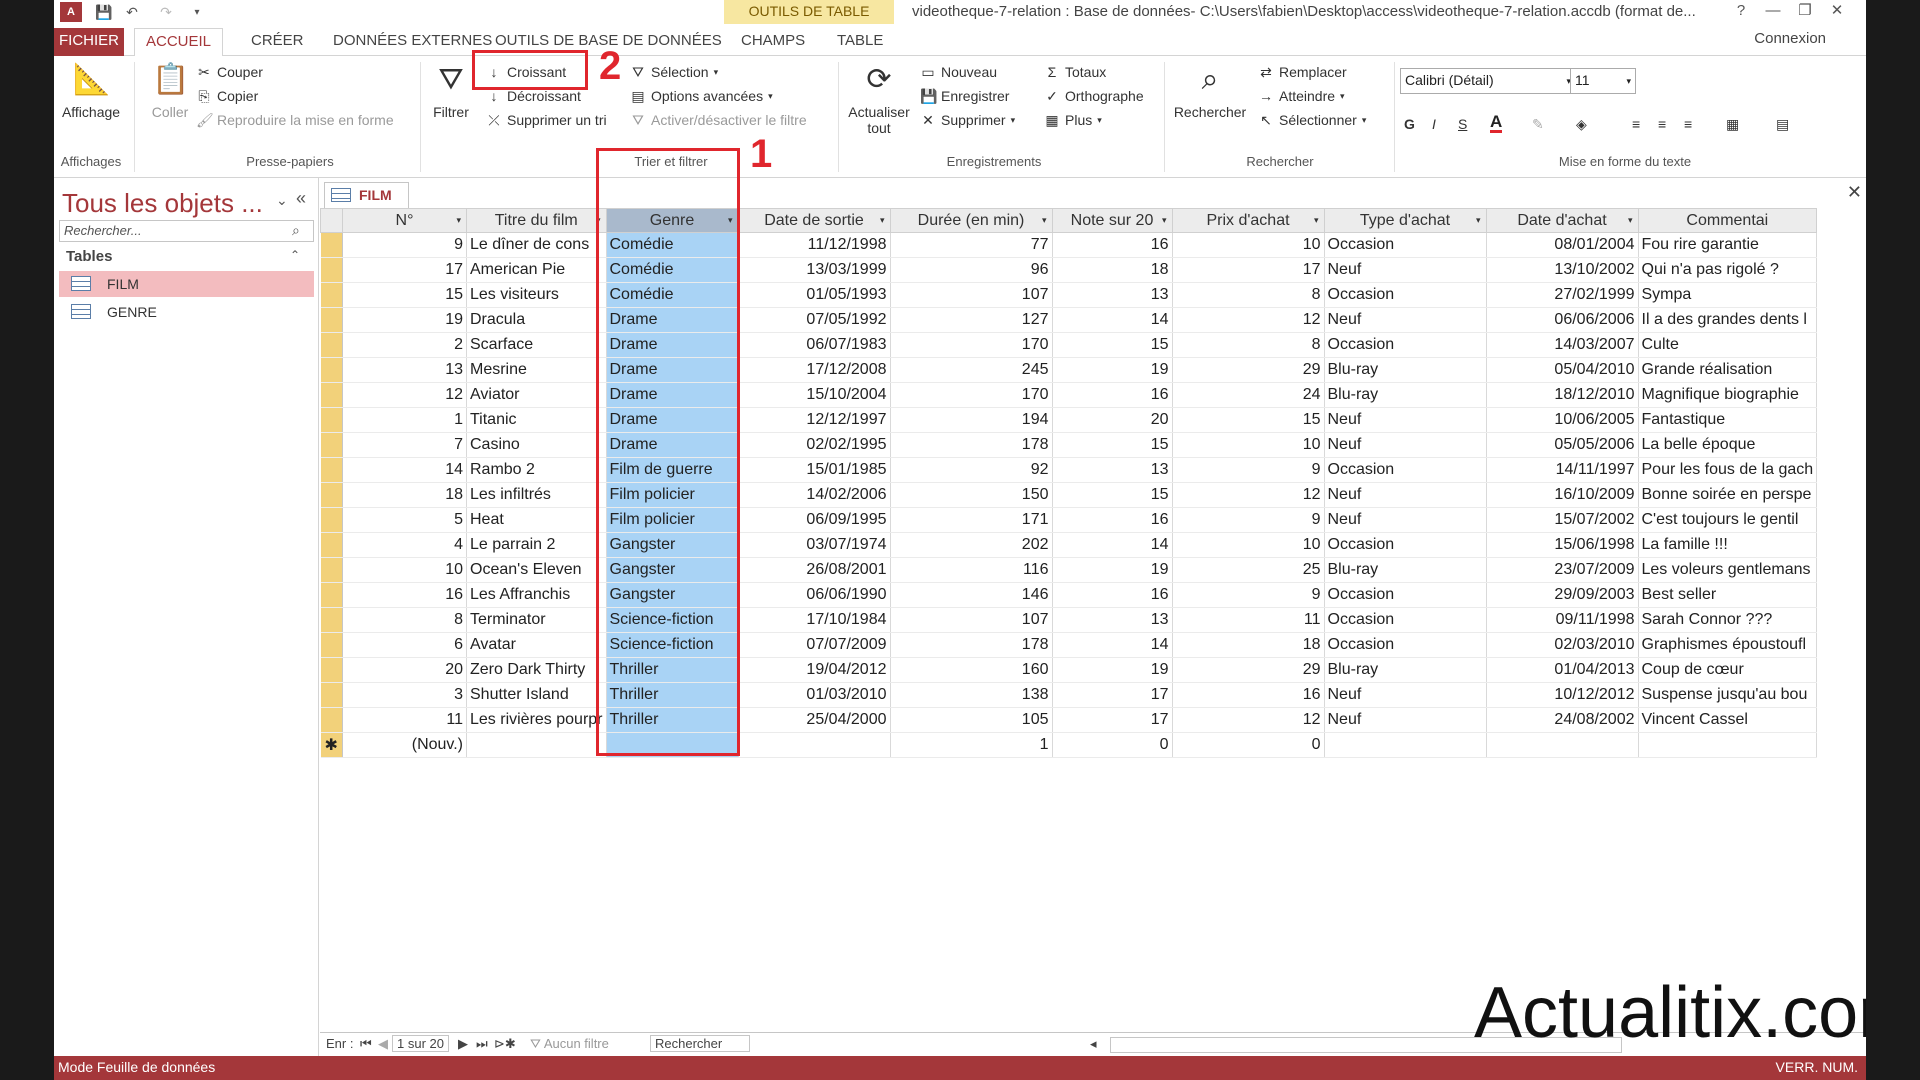 The width and height of the screenshot is (1920, 1080). Describe the element at coordinates (1728, 495) in the screenshot. I see `table-cell: Bonne soirée en perspe` at that location.